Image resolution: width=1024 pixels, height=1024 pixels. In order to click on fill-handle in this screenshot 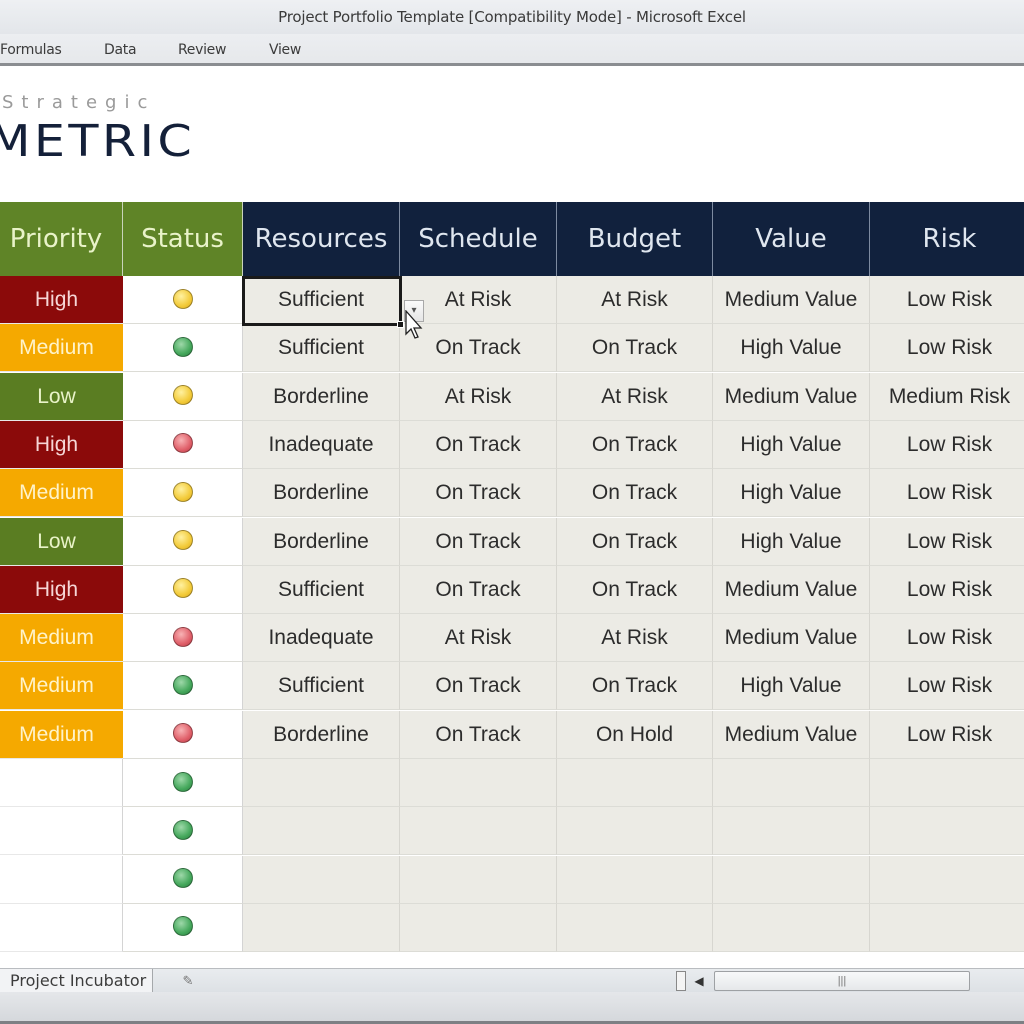, I will do `click(400, 324)`.